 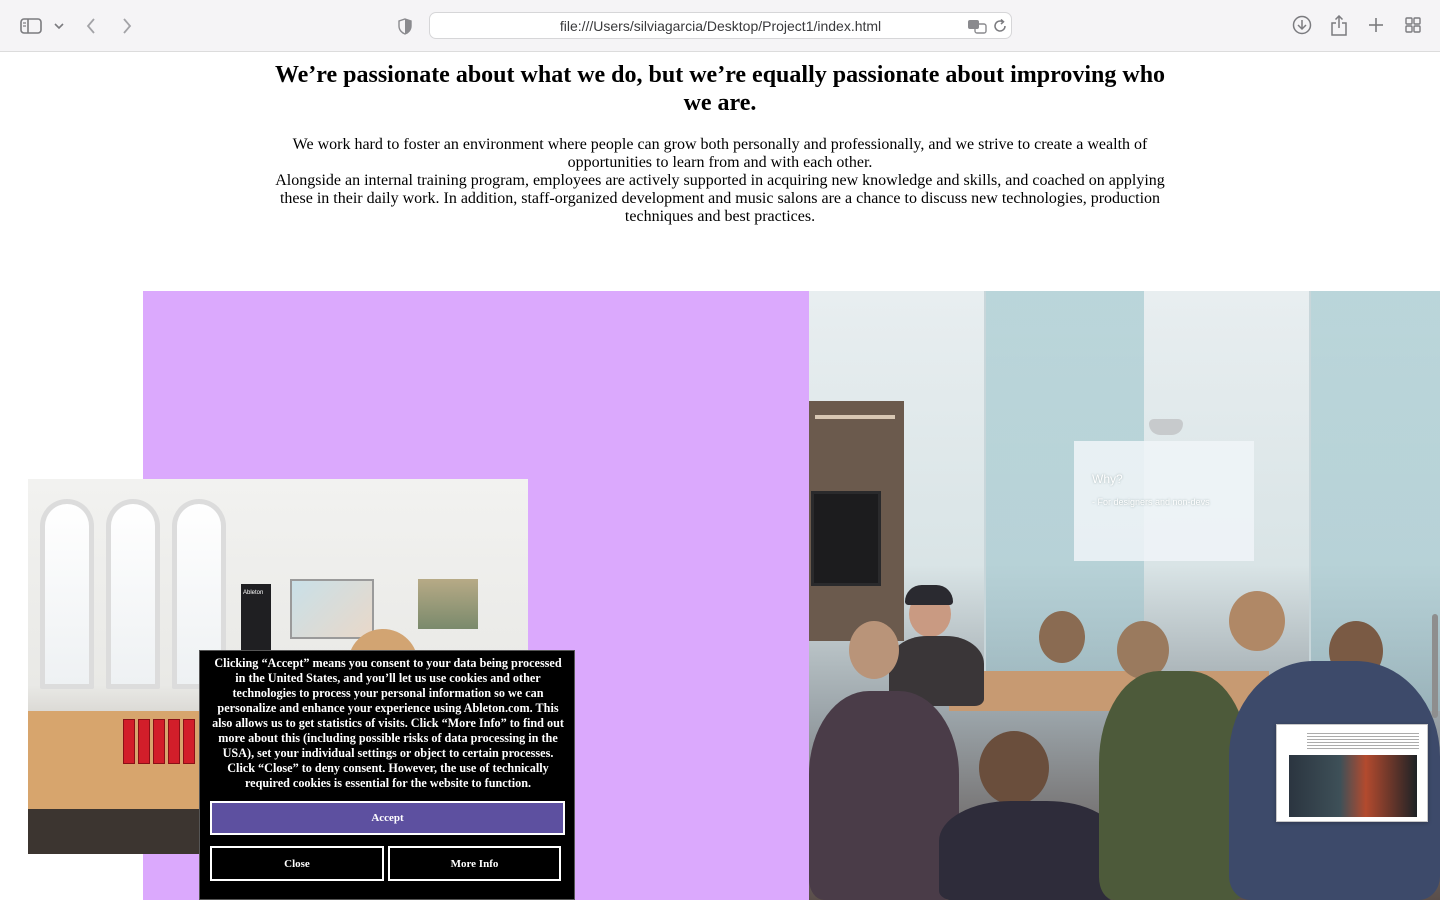 What do you see at coordinates (474, 863) in the screenshot?
I see `more-info-button: More Info` at bounding box center [474, 863].